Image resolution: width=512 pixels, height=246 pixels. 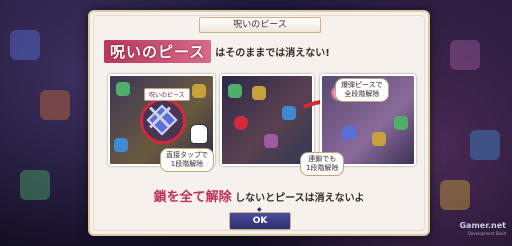 What do you see at coordinates (260, 221) in the screenshot?
I see `ok-button: OK` at bounding box center [260, 221].